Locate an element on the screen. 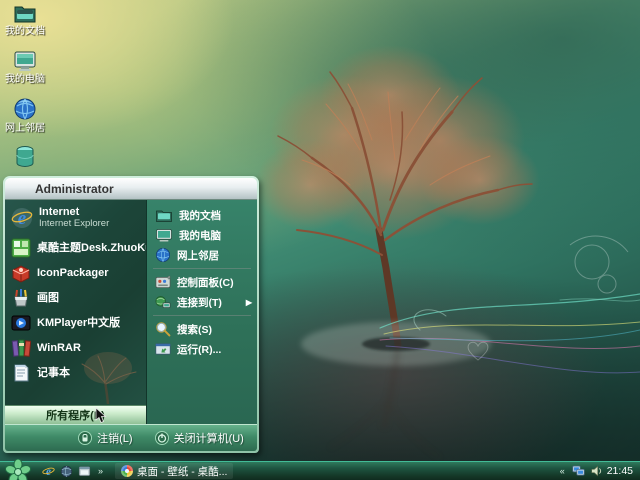 The width and height of the screenshot is (640, 480). menu-item-label: 我的电脑 is located at coordinates (200, 235).